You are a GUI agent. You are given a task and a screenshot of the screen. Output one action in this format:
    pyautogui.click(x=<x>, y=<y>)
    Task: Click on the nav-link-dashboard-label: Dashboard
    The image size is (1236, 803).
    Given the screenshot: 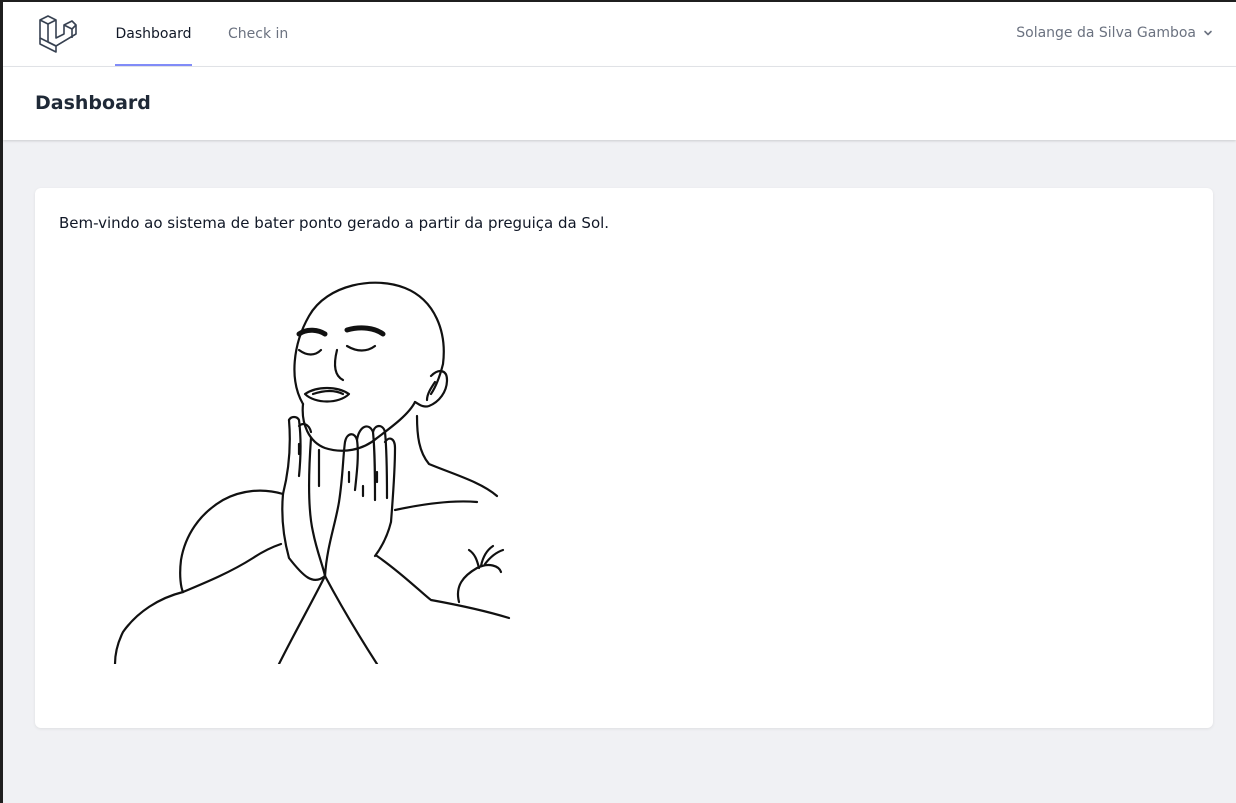 What is the action you would take?
    pyautogui.click(x=153, y=34)
    